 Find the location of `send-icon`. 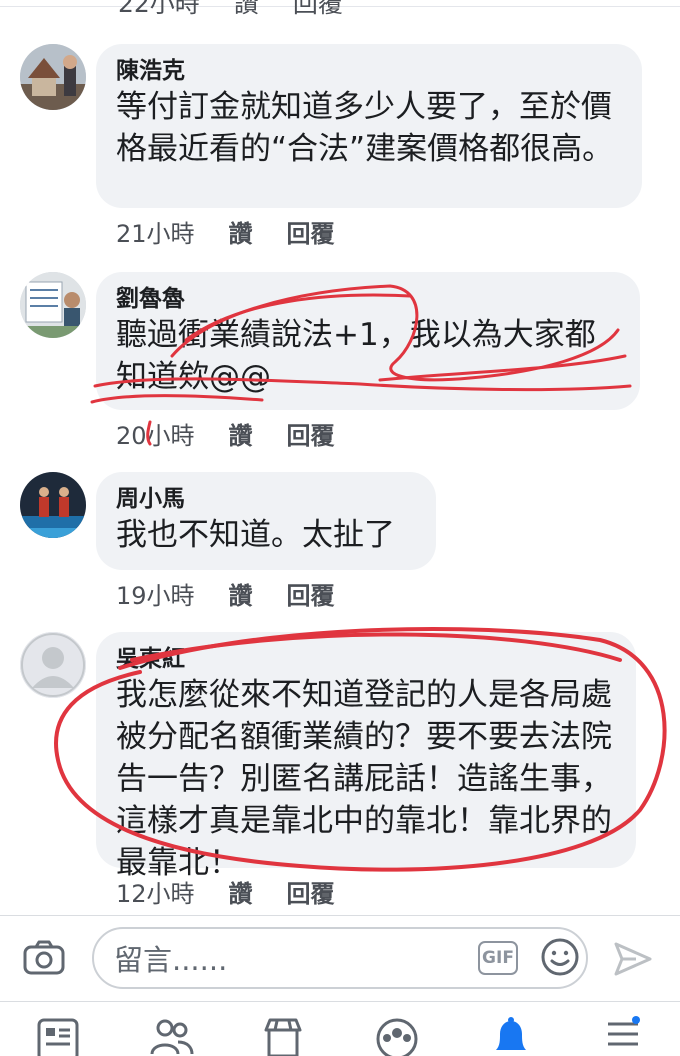

send-icon is located at coordinates (633, 959).